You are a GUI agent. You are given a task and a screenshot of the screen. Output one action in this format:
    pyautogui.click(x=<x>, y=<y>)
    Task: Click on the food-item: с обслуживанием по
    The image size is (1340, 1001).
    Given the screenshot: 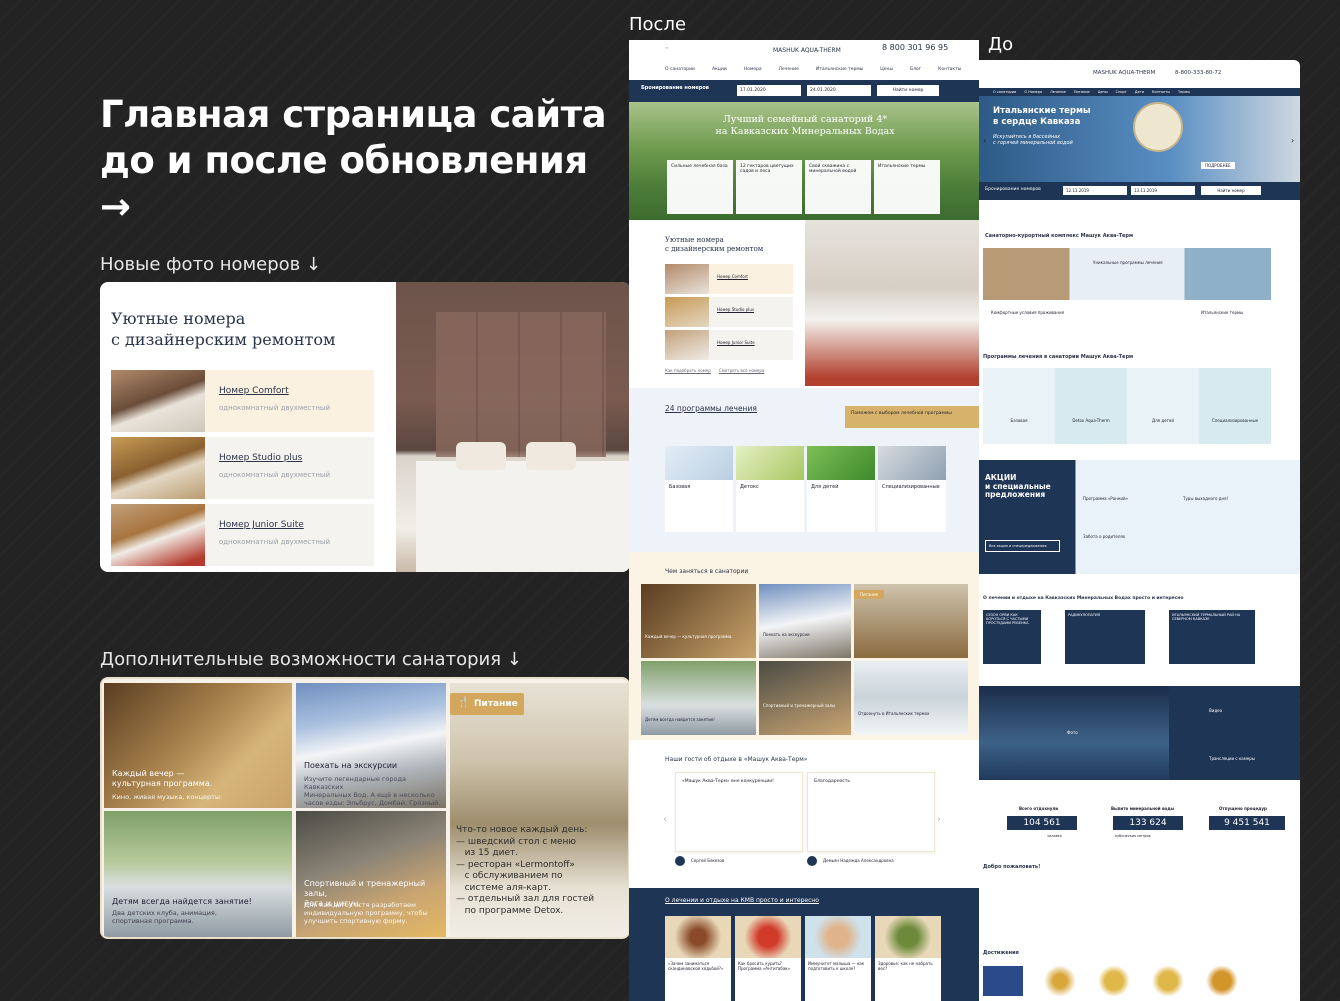 What is the action you would take?
    pyautogui.click(x=509, y=876)
    